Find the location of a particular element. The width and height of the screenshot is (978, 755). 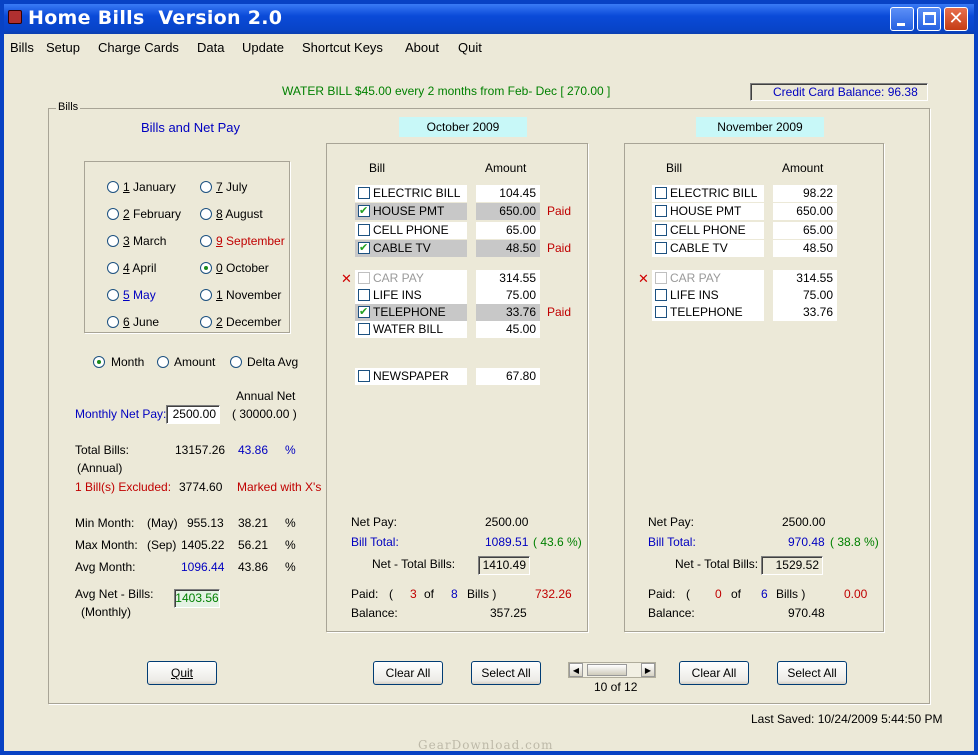

pager-text: 10 of 12 is located at coordinates (616, 687).